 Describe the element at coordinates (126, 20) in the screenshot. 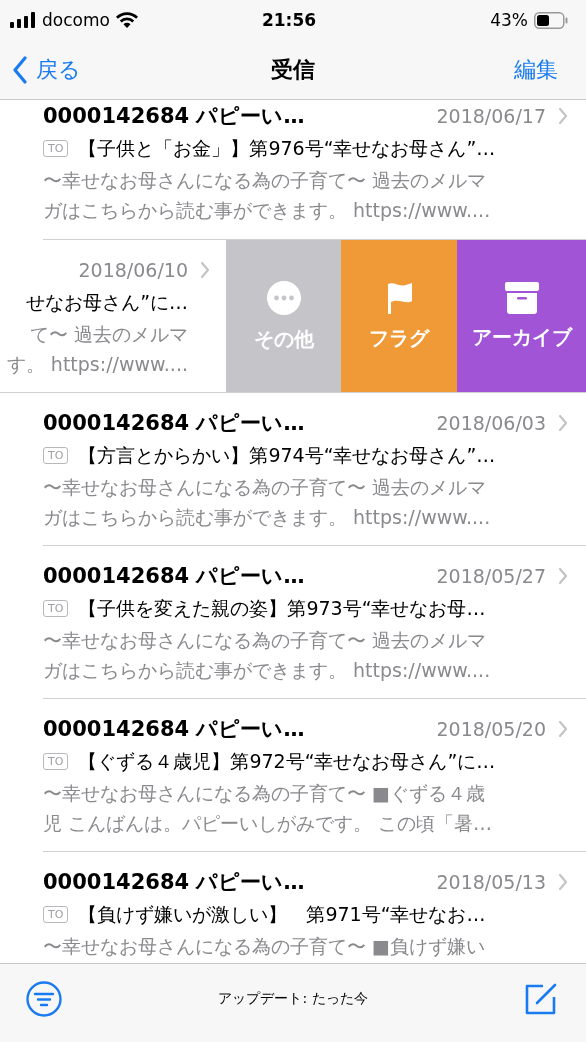

I see `wifi-icon` at that location.